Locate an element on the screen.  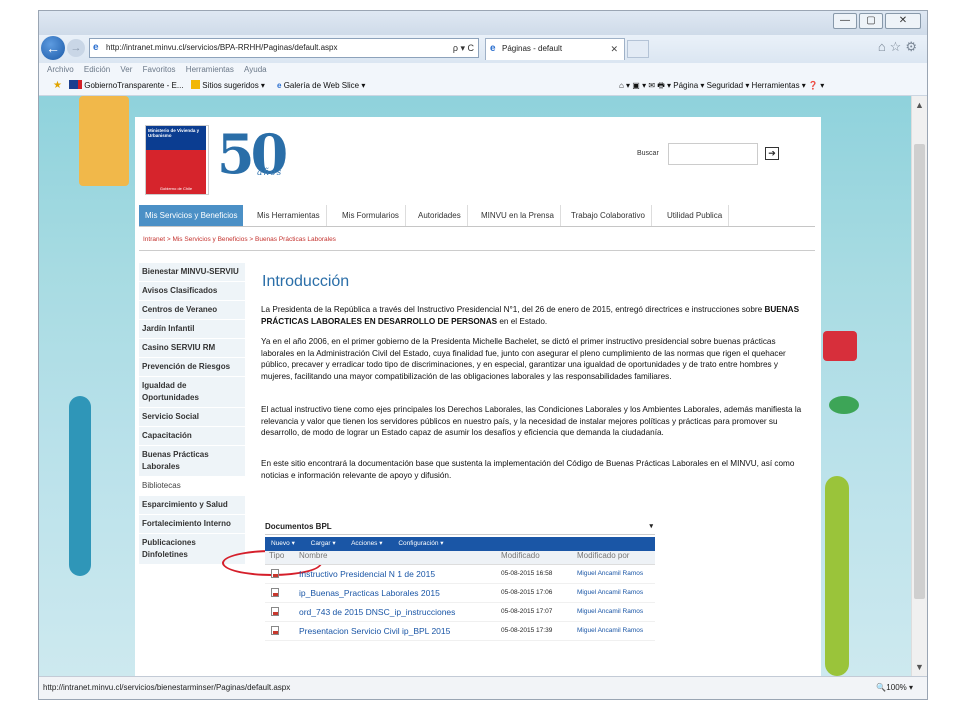
maximize-button: ▢ is located at coordinates (871, 21).